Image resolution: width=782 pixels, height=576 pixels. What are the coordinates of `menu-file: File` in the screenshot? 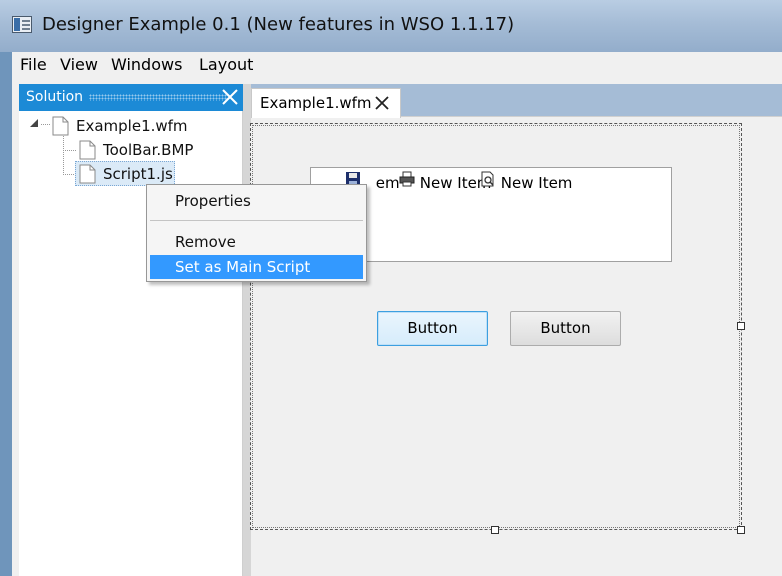 It's located at (33, 64).